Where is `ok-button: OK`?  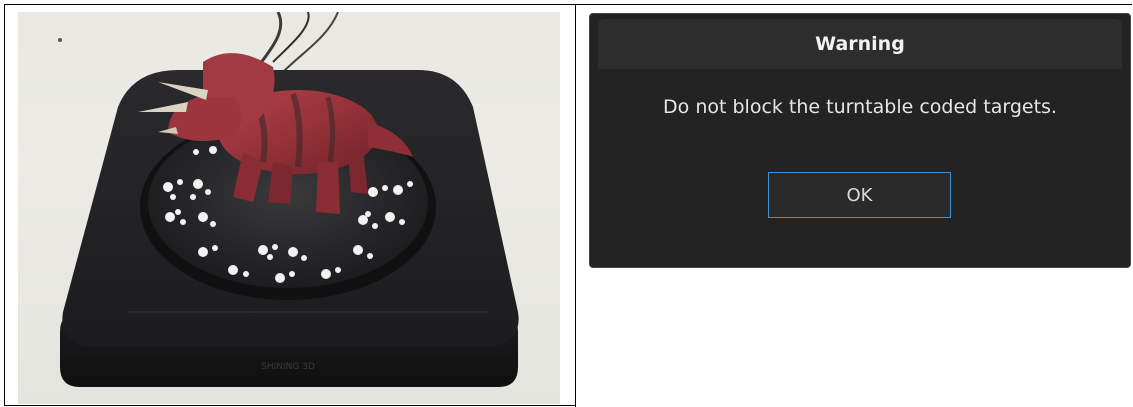 ok-button: OK is located at coordinates (859, 195).